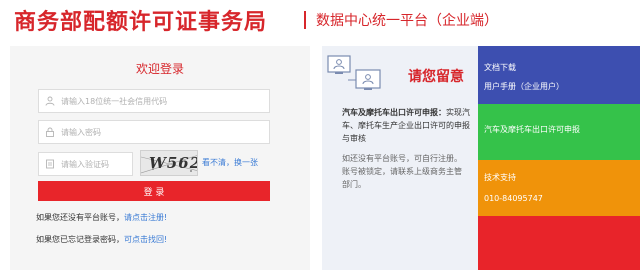 This screenshot has height=276, width=640. What do you see at coordinates (500, 177) in the screenshot?
I see `tech-support-label: 技术支持` at bounding box center [500, 177].